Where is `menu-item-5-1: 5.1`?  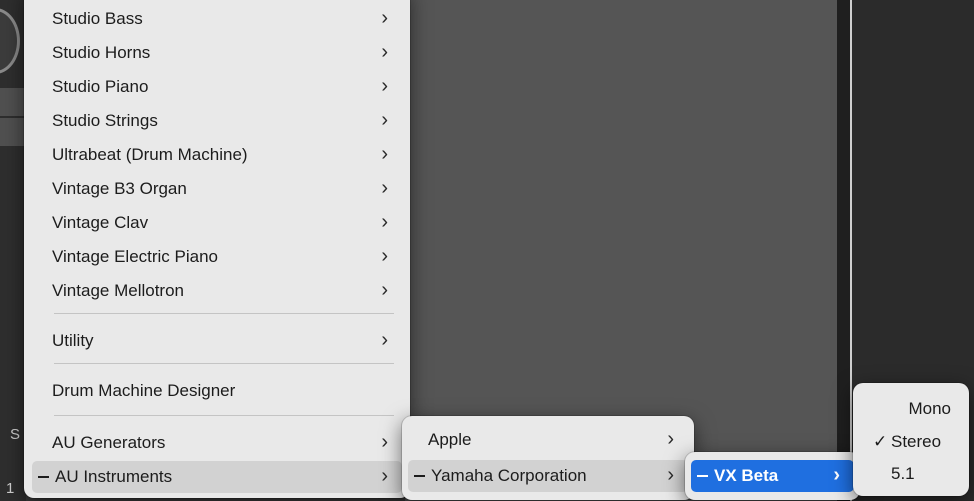
menu-item-5-1: 5.1 is located at coordinates (911, 474).